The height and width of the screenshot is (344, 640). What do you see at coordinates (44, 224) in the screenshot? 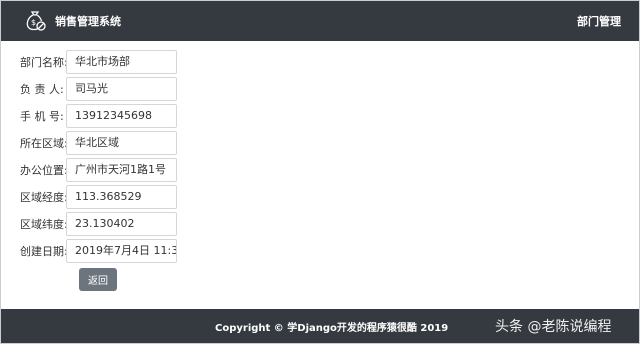
I see `field-label: 区域纬度:` at bounding box center [44, 224].